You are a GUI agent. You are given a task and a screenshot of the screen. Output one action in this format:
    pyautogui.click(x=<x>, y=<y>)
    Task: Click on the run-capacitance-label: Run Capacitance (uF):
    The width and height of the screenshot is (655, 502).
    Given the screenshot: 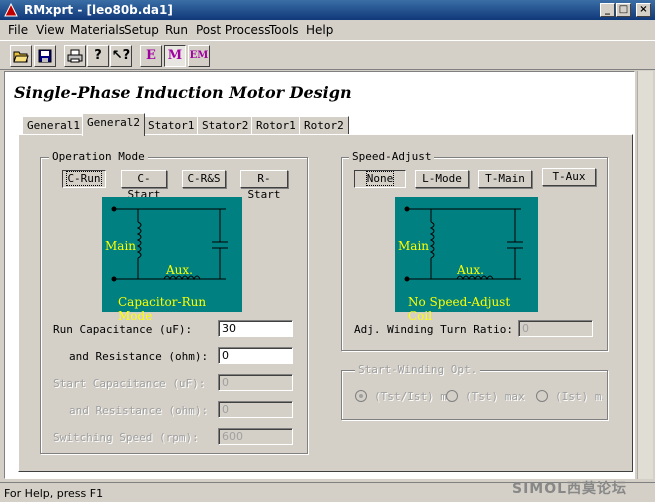 What is the action you would take?
    pyautogui.click(x=123, y=329)
    